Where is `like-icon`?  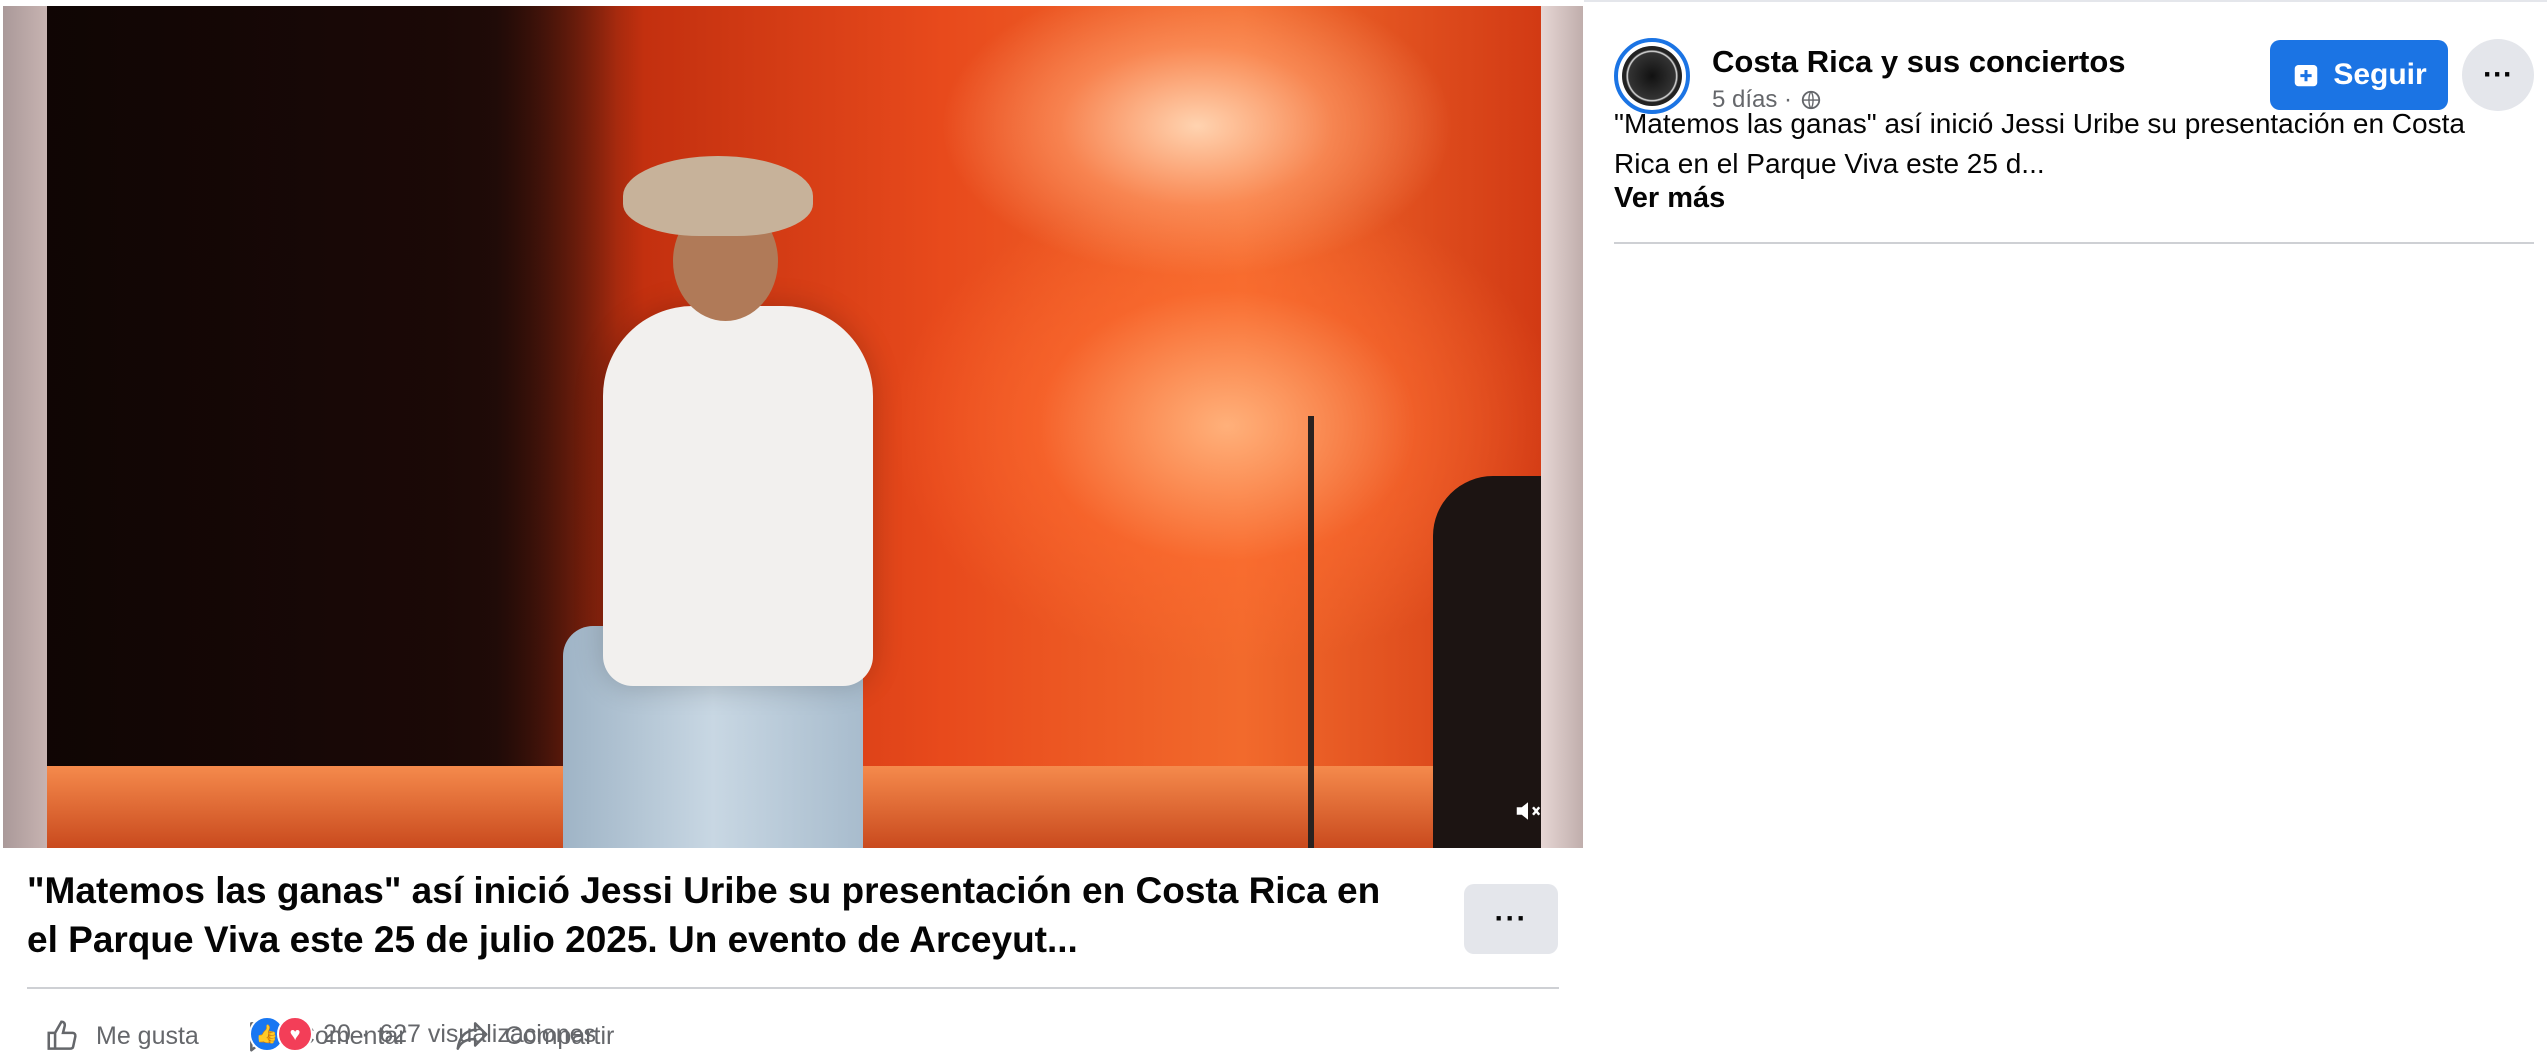
like-icon is located at coordinates (62, 1035).